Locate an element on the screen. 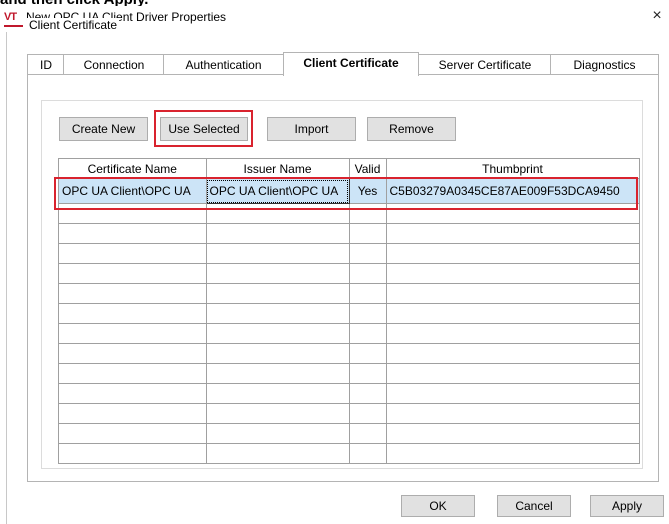 This screenshot has height=524, width=669. create-new-button: Create New is located at coordinates (103, 129).